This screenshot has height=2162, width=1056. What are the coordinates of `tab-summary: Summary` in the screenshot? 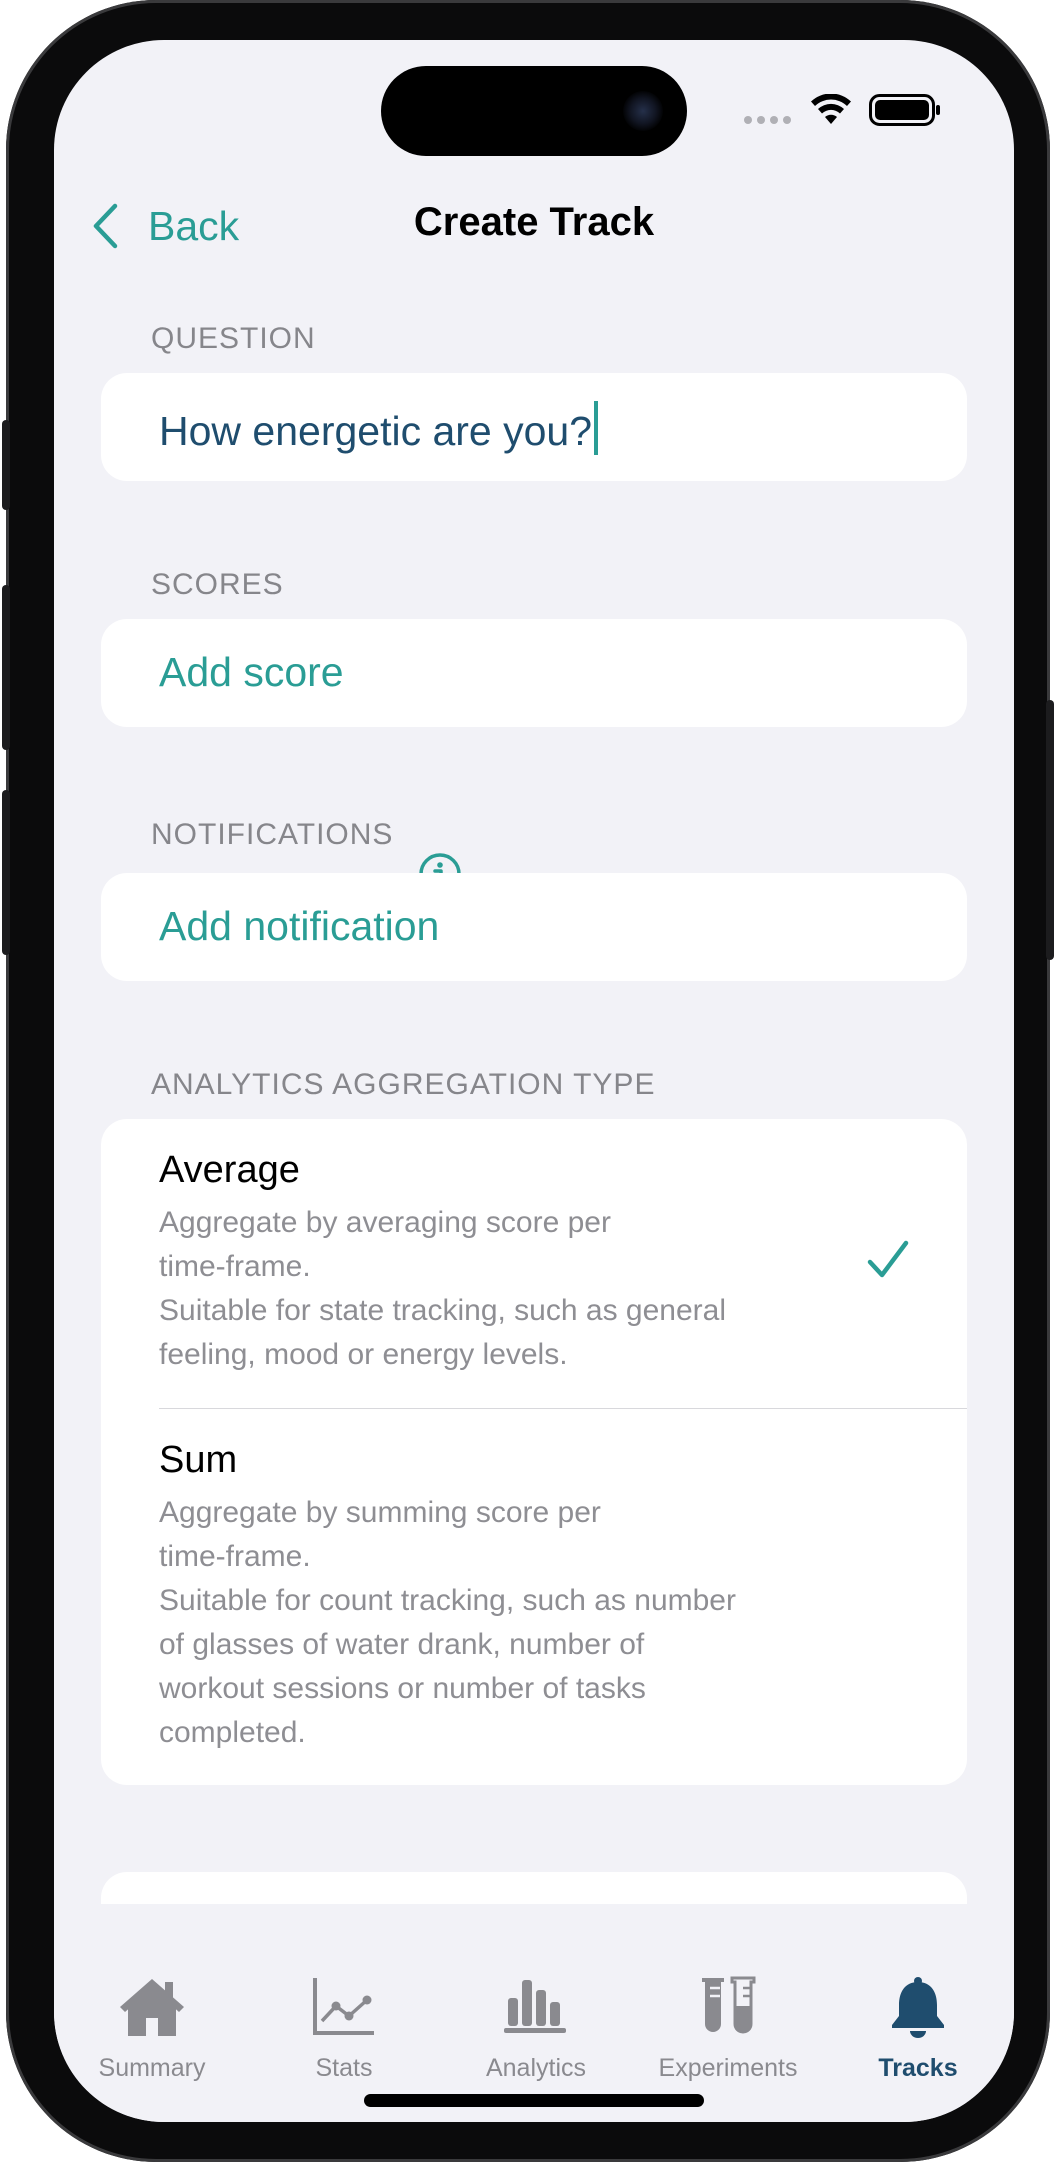 It's located at (152, 1993).